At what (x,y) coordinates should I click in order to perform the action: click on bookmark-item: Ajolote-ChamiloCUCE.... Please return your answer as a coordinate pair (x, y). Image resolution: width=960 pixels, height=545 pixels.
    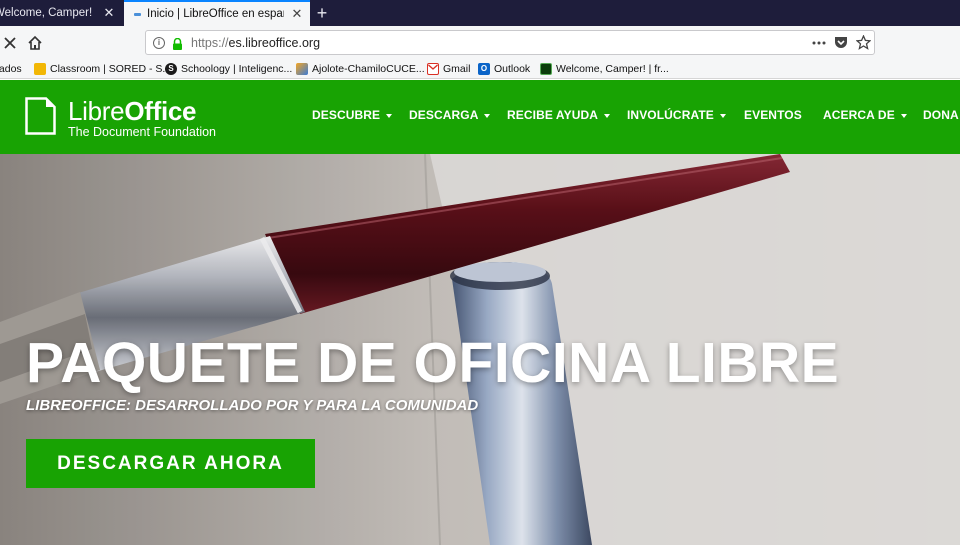
    Looking at the image, I should click on (360, 69).